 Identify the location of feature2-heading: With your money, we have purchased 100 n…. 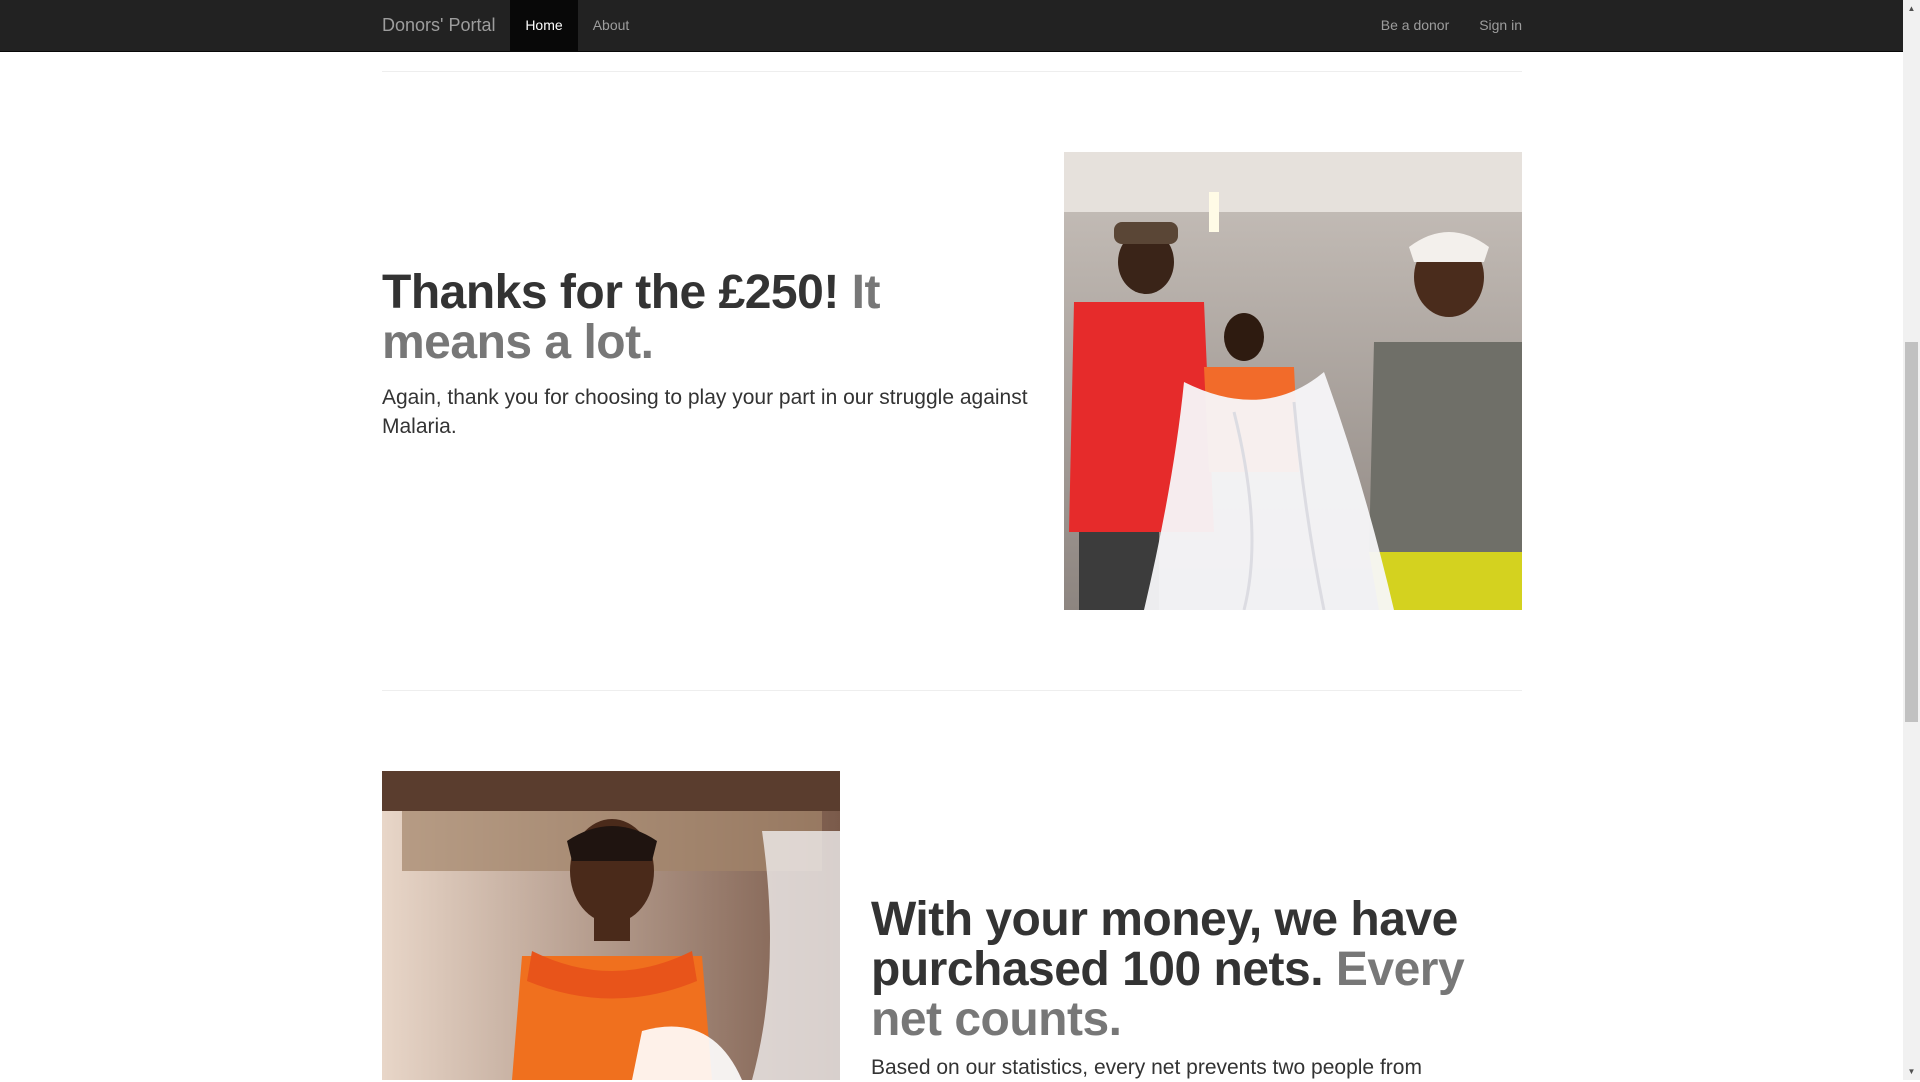
(1201, 970).